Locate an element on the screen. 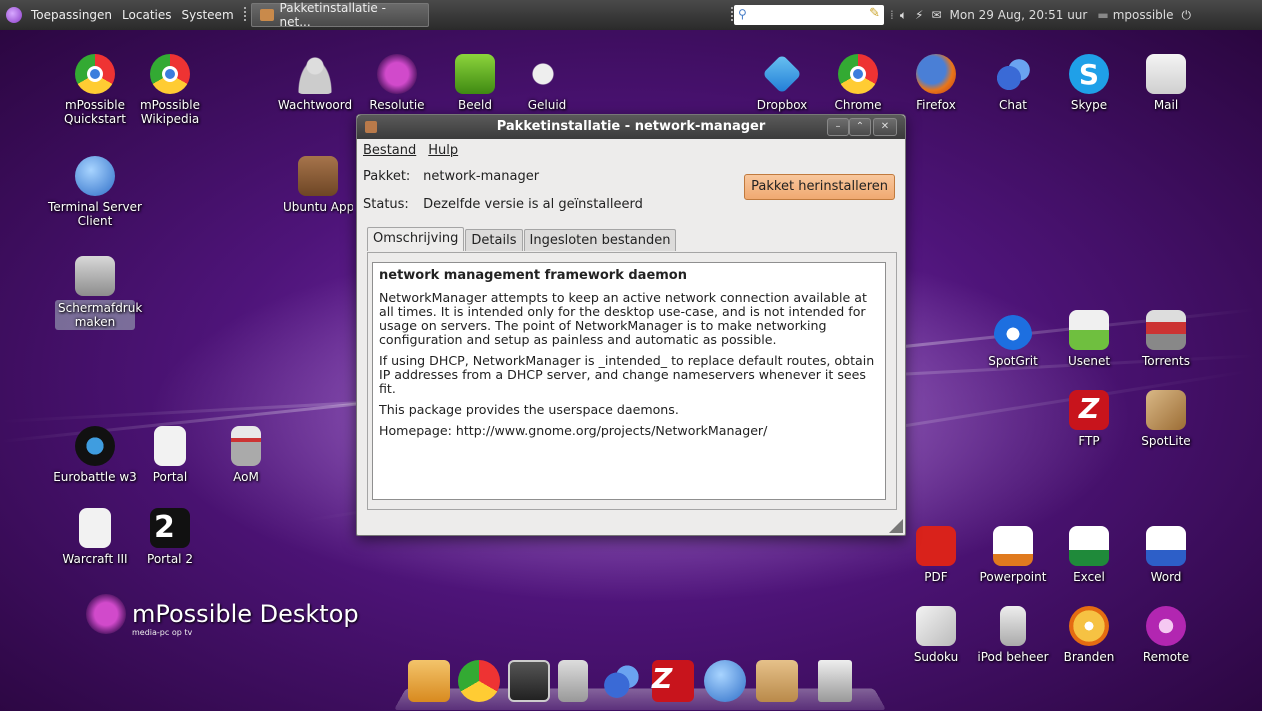 This screenshot has height=711, width=1262. desktop-icon-remote: Remote is located at coordinates (1166, 635).